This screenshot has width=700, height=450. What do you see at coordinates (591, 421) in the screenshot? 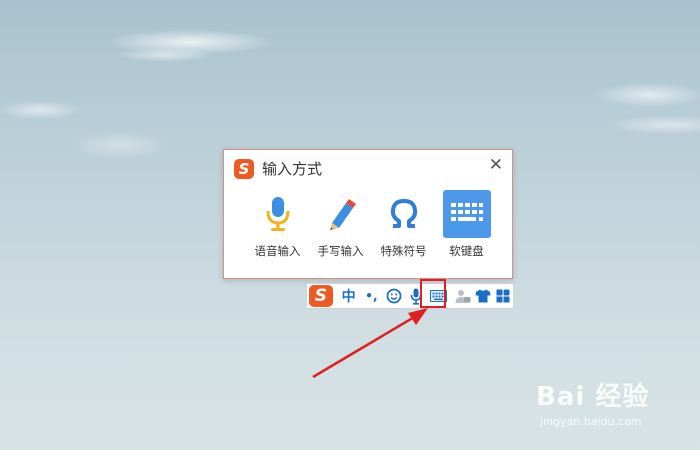
I see `watermark-url: jingyan.baidu.com` at bounding box center [591, 421].